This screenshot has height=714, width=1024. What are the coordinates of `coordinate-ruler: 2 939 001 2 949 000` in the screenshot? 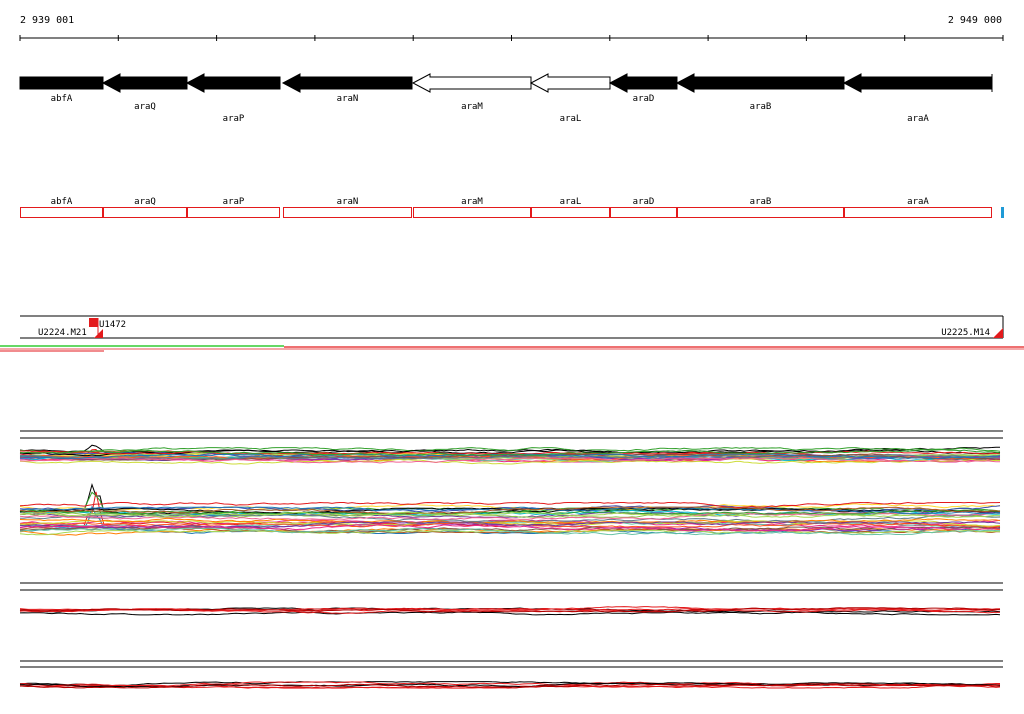 It's located at (511, 28).